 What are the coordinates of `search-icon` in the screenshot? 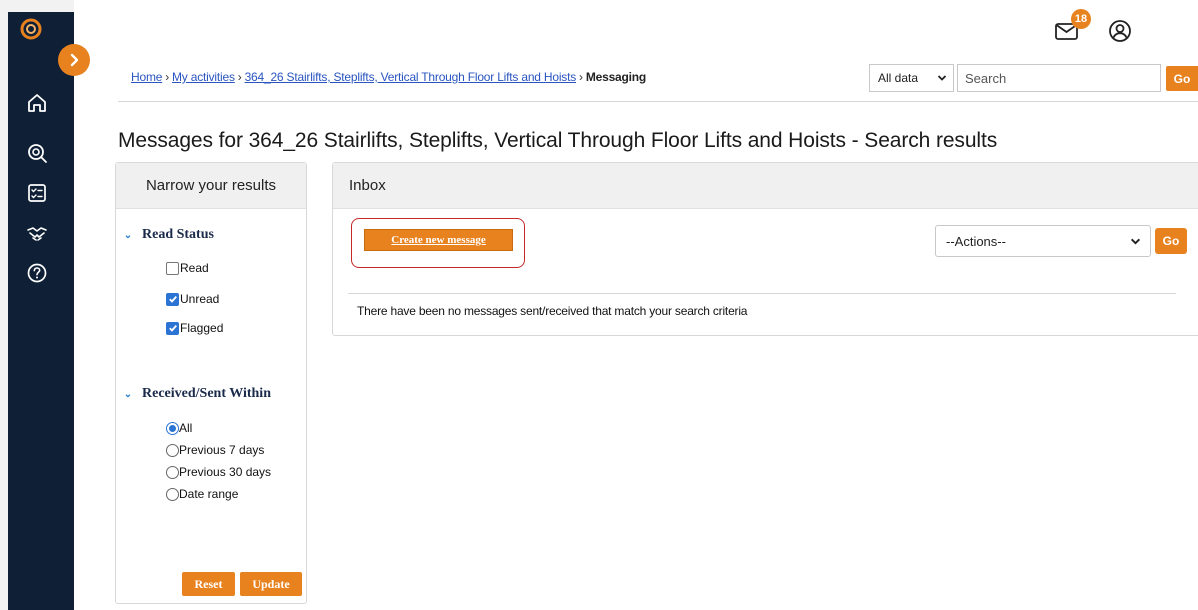 It's located at (37, 153).